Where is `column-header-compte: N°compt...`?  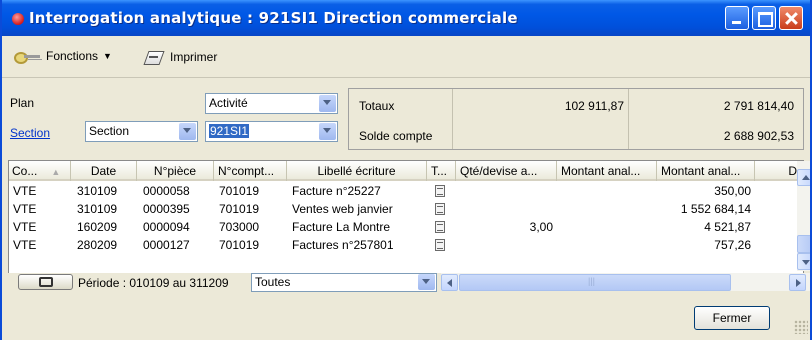 column-header-compte: N°compt... is located at coordinates (250, 171).